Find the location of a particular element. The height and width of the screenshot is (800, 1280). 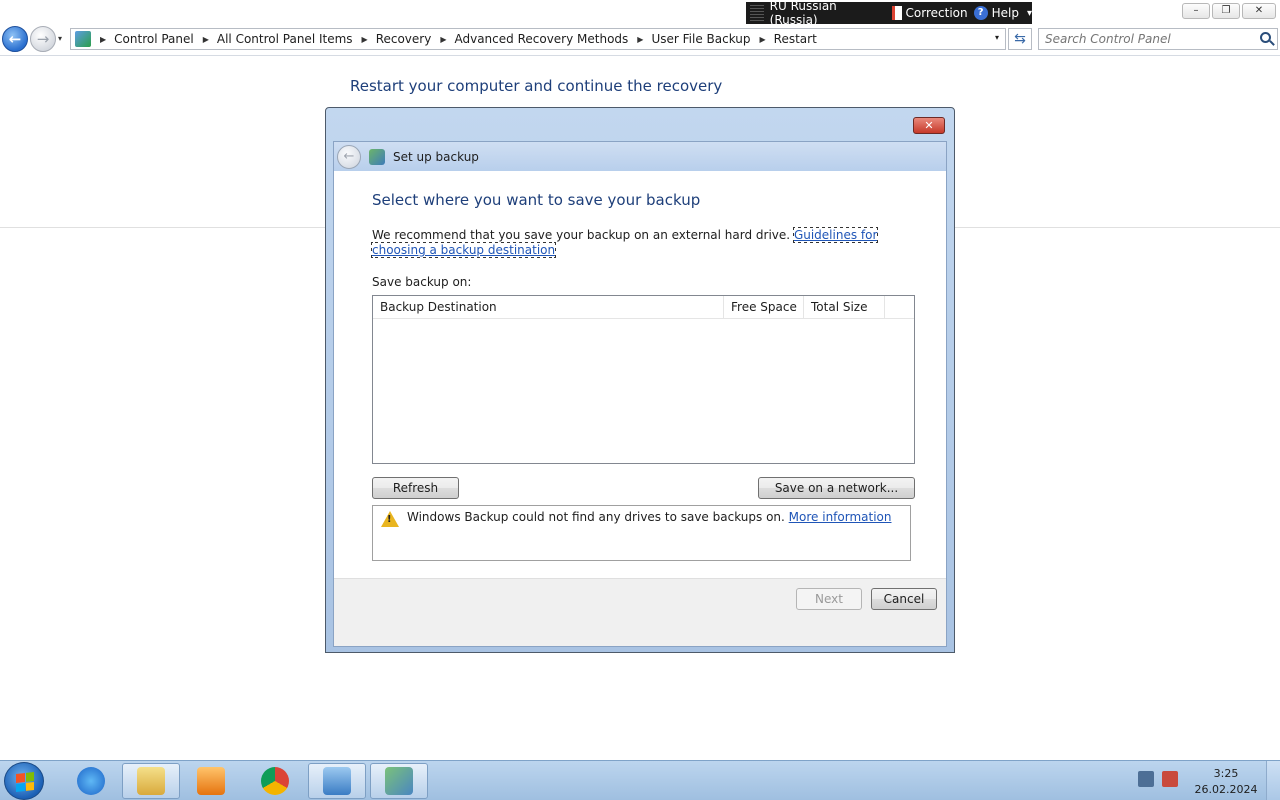

search-input is located at coordinates (1144, 39).